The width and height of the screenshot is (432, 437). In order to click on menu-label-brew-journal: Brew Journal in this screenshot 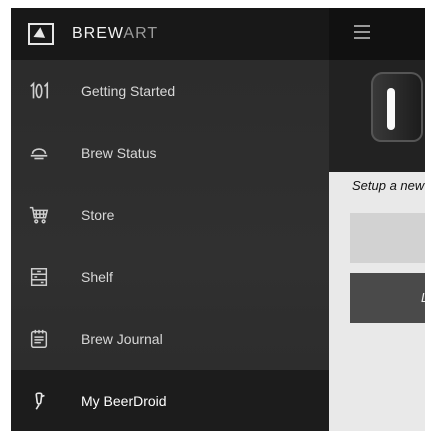, I will do `click(122, 339)`.